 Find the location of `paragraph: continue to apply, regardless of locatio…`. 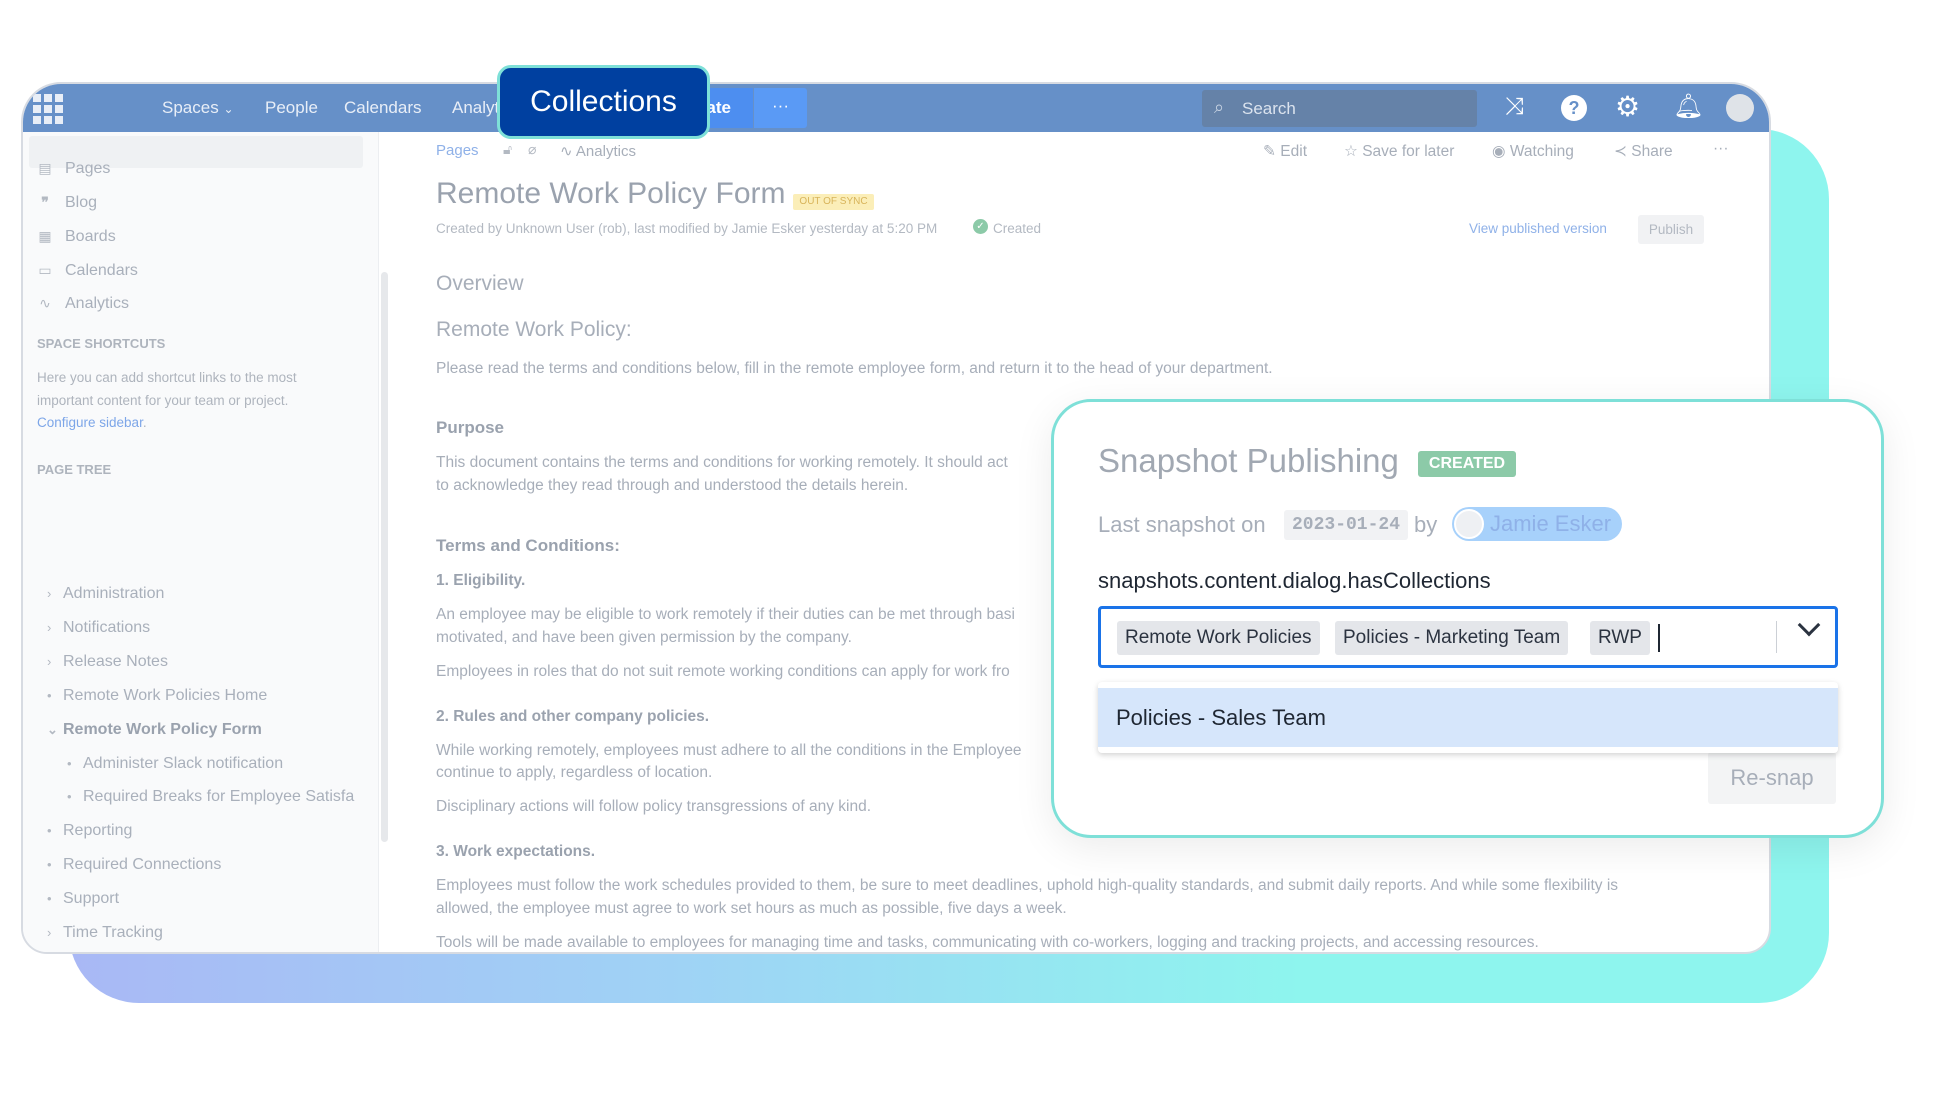

paragraph: continue to apply, regardless of locatio… is located at coordinates (574, 772).